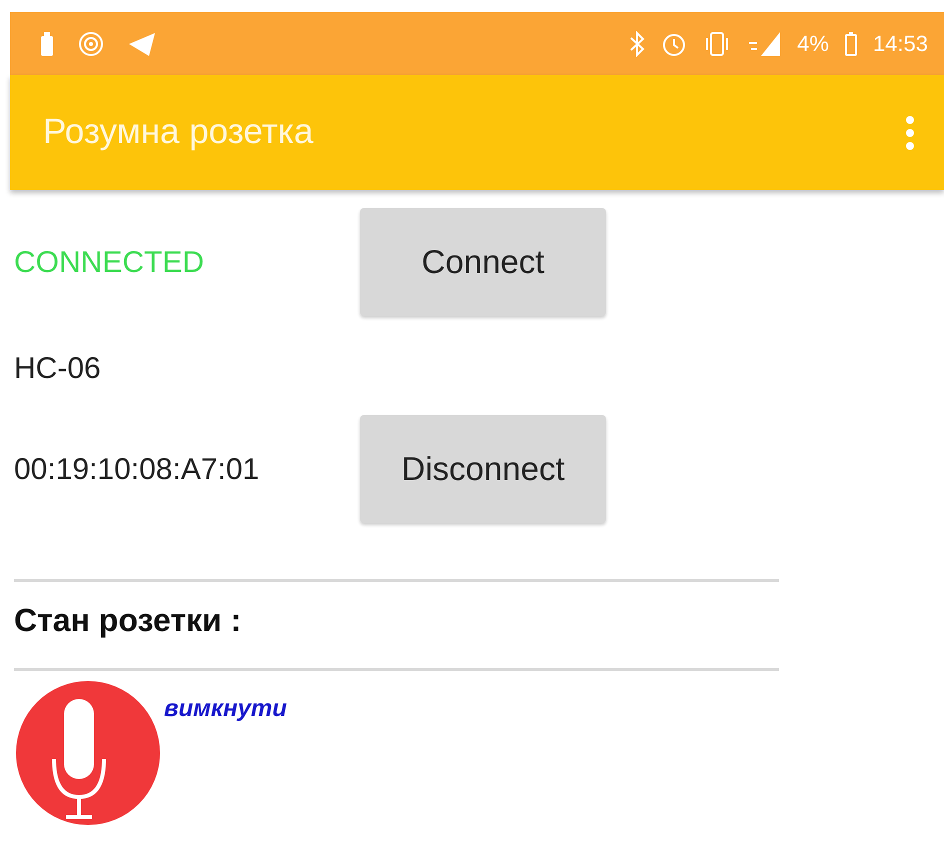 This screenshot has height=859, width=944. I want to click on device-address: 00:19:10:08:A7:01, so click(137, 470).